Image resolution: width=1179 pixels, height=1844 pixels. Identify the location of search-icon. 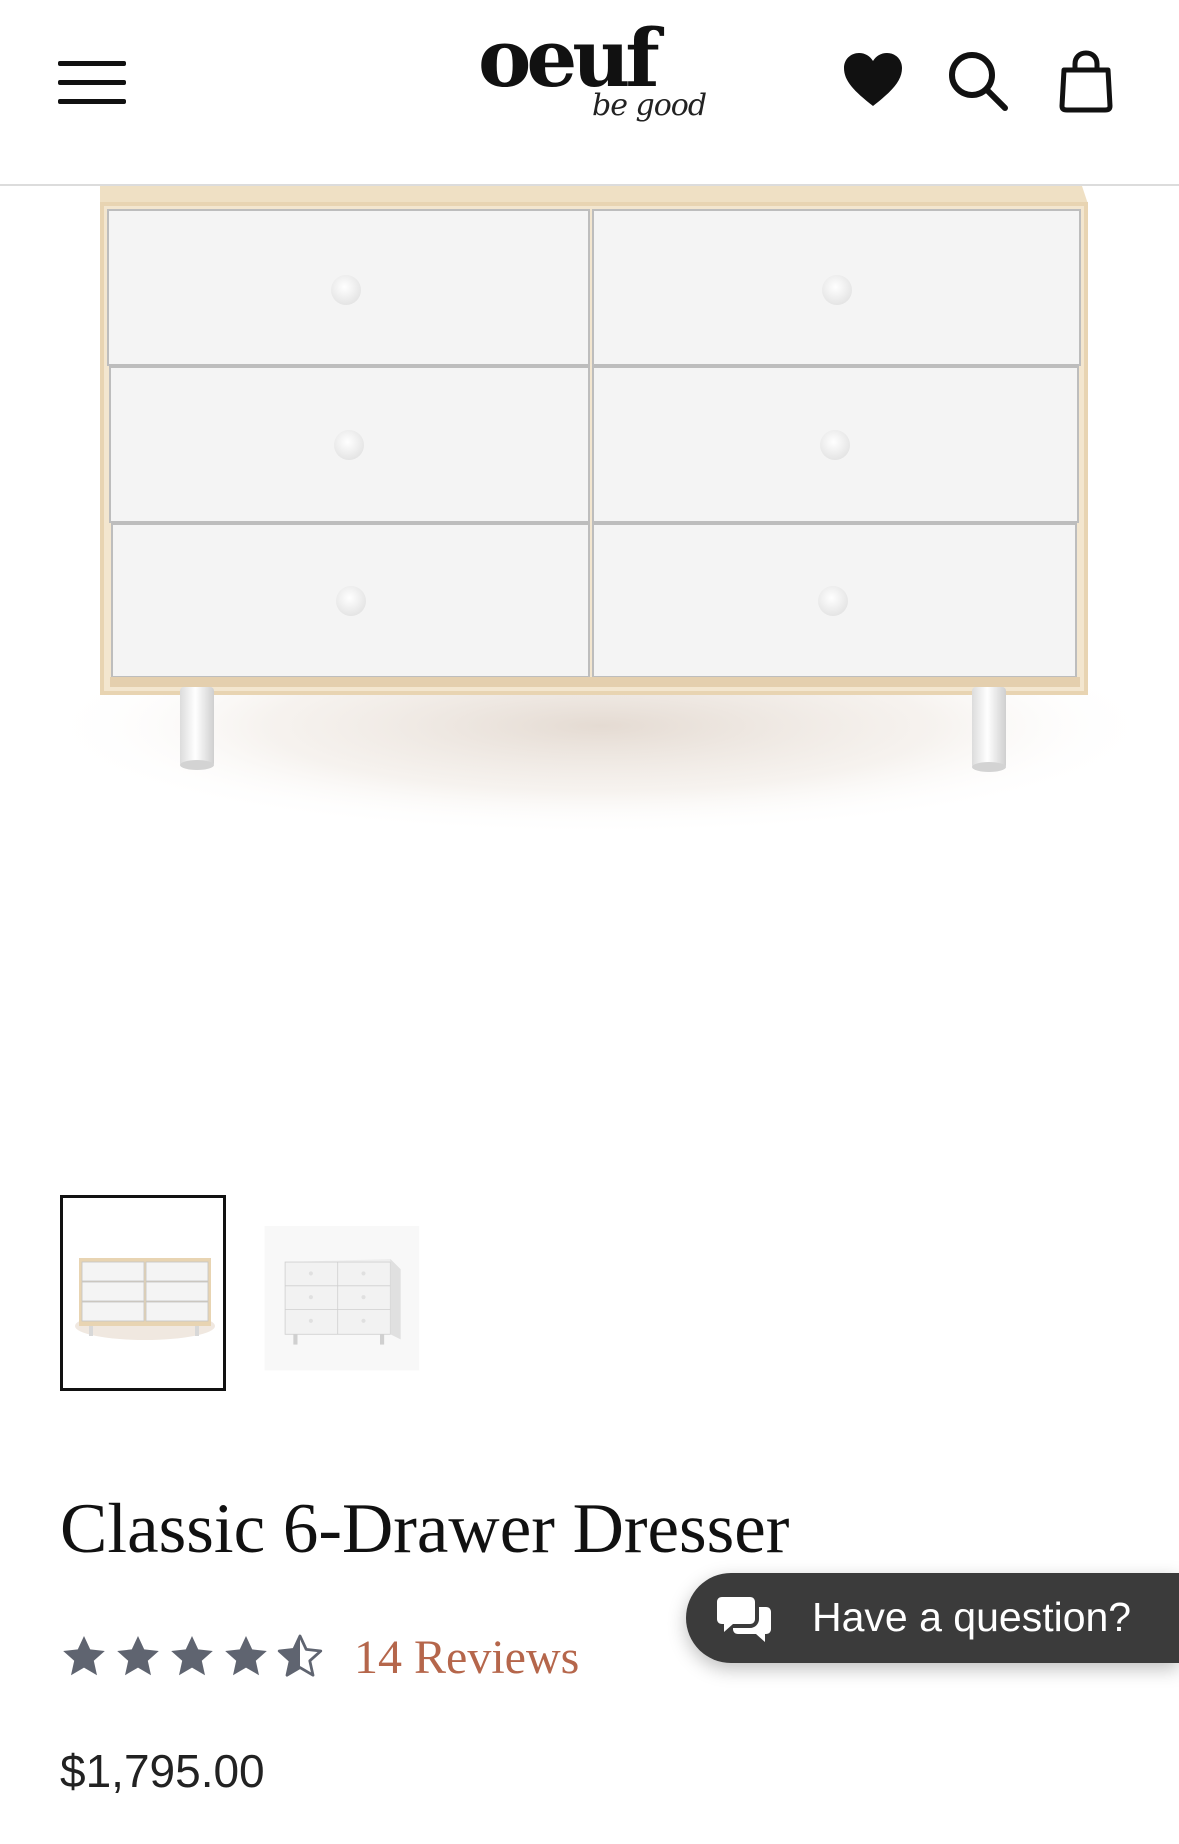
(978, 81).